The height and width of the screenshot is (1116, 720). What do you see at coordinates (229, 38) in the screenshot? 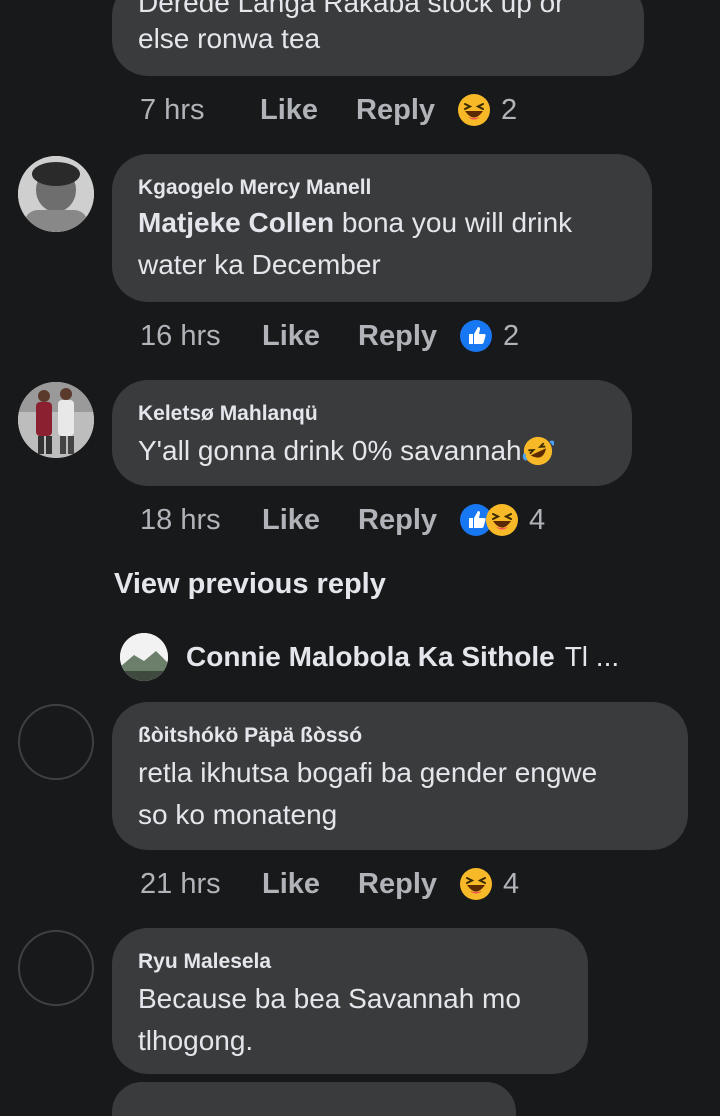
I see `comment-text: else ronwa tea` at bounding box center [229, 38].